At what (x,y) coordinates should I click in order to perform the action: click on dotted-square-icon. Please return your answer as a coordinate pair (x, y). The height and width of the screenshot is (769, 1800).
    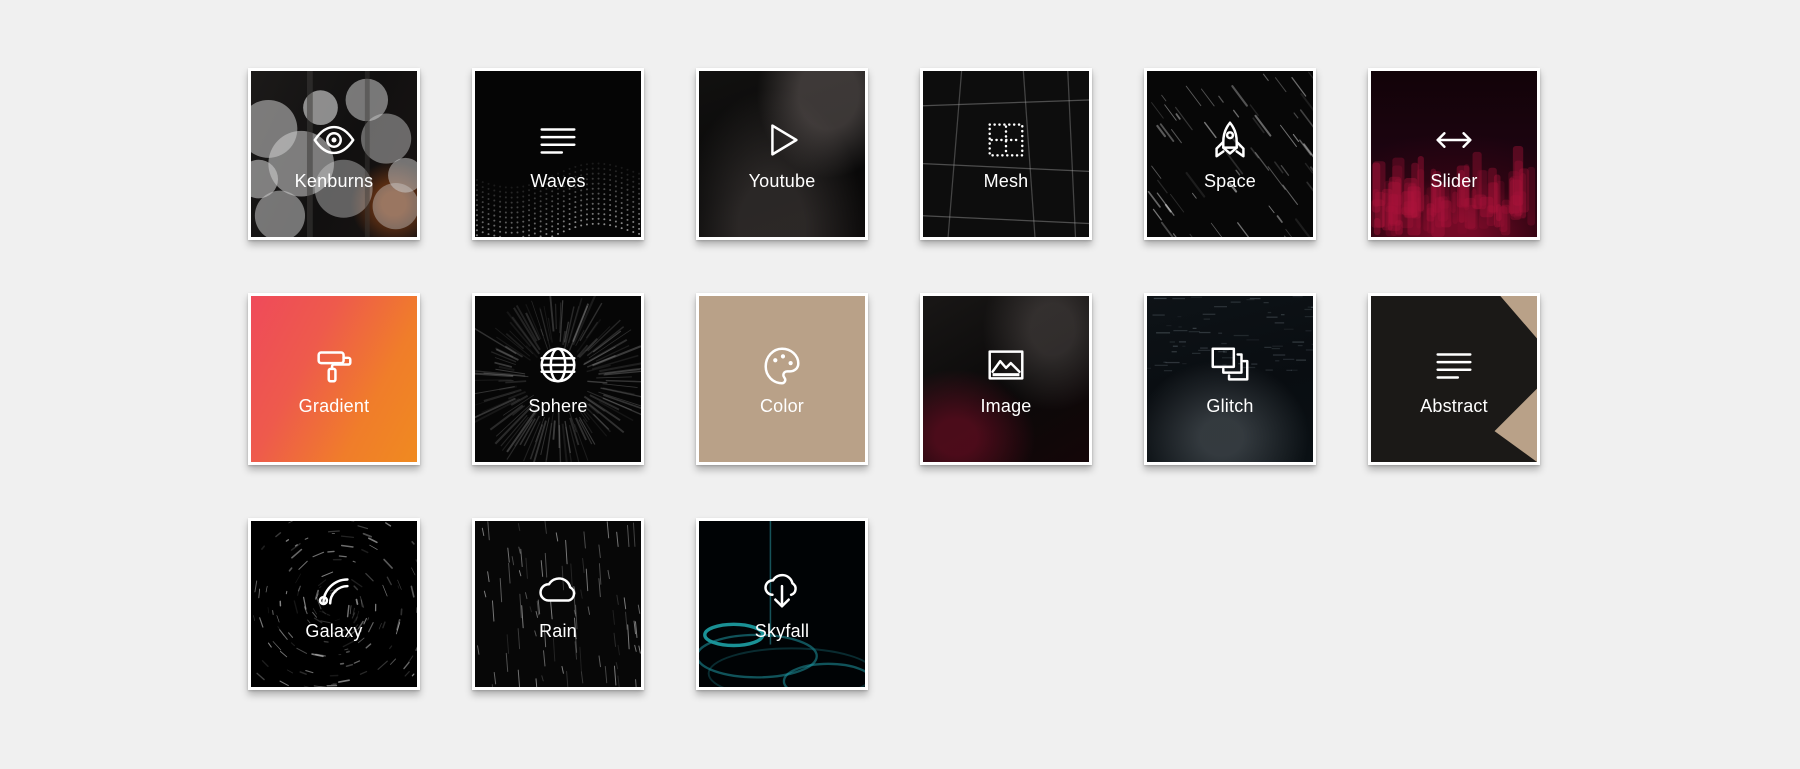
    Looking at the image, I should click on (1006, 140).